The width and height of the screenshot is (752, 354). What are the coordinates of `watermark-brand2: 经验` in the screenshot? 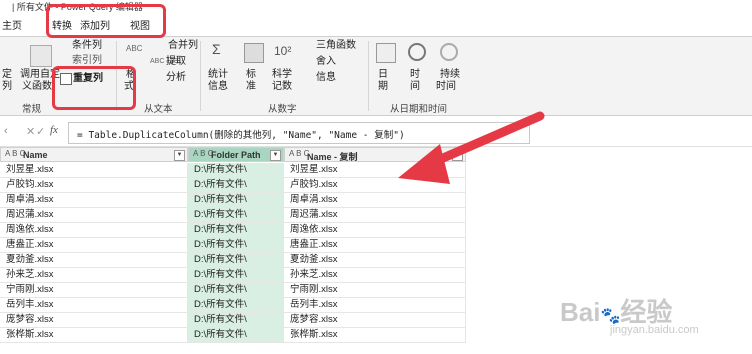 It's located at (646, 312).